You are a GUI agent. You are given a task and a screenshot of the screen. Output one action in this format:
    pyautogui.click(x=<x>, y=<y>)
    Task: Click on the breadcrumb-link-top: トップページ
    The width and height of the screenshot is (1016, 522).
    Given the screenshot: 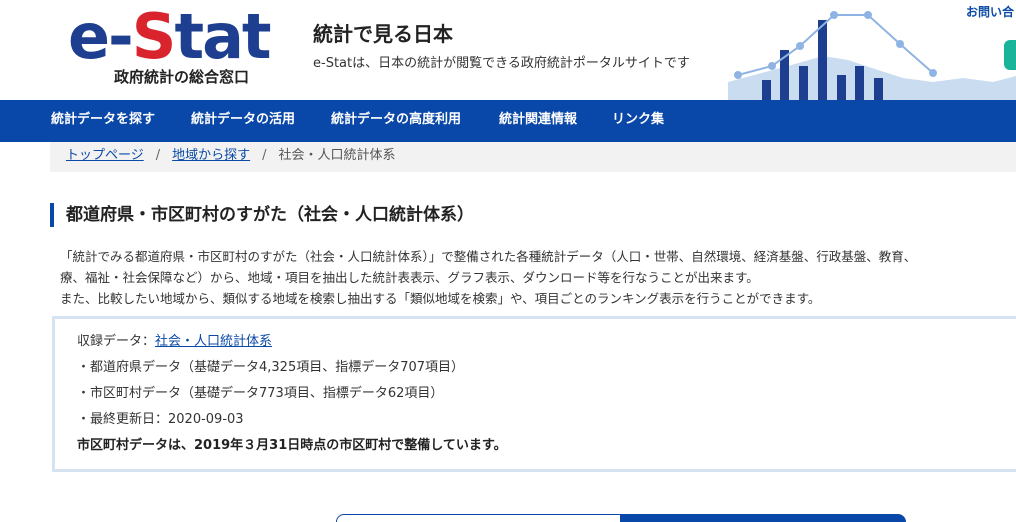 What is the action you would take?
    pyautogui.click(x=105, y=155)
    